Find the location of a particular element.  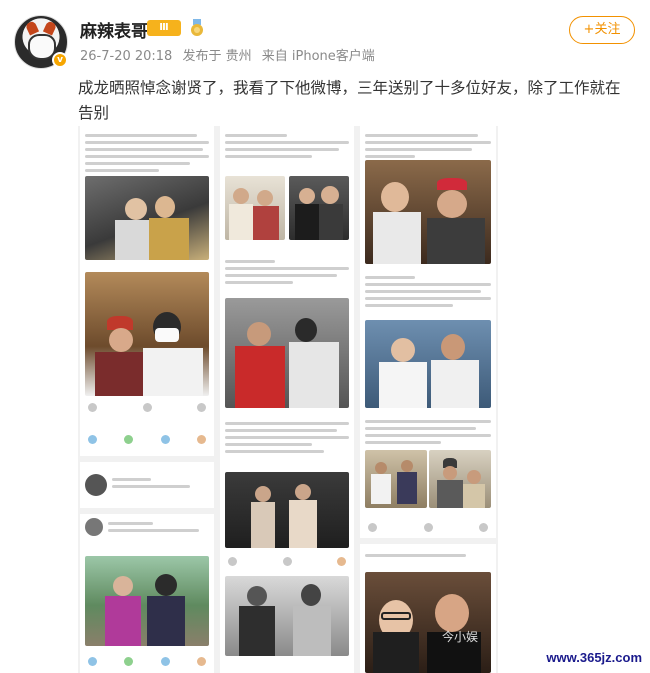

verified-v-icon: v is located at coordinates (60, 60).